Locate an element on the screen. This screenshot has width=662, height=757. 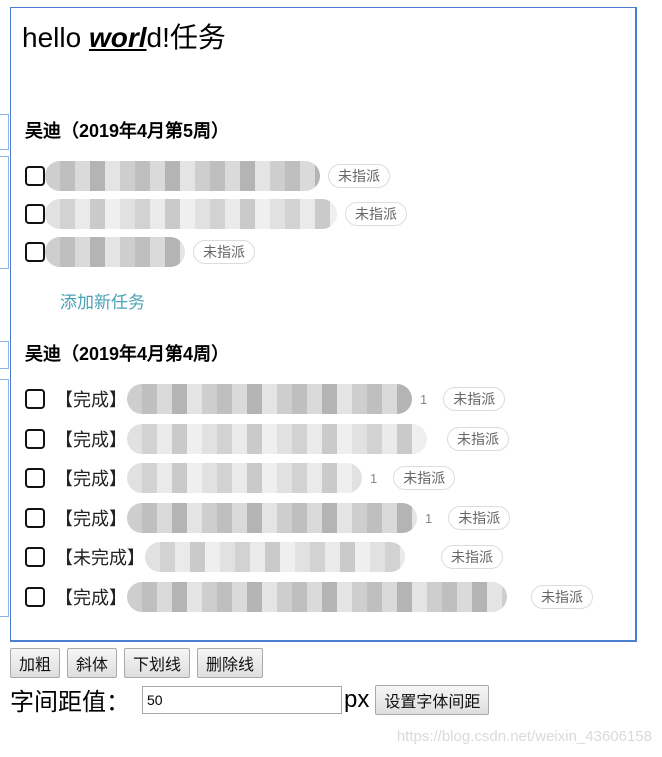
watermark: https://blog.csdn.net/weixin_43606158 is located at coordinates (524, 736).